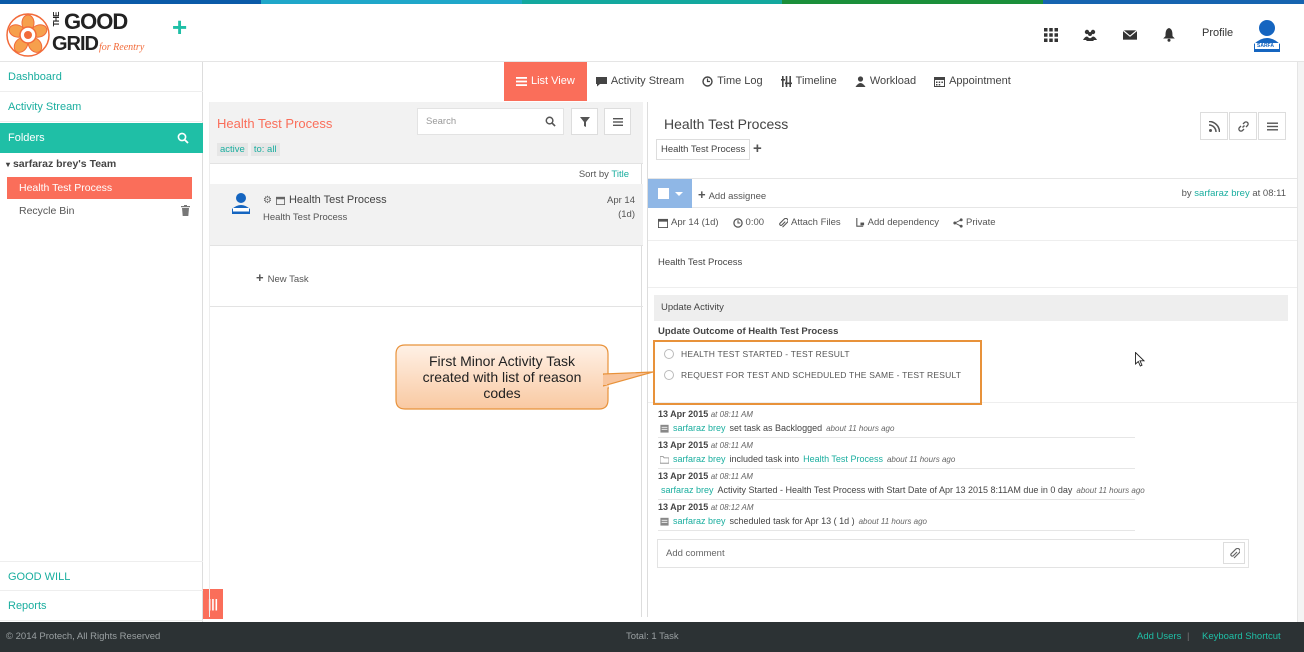  I want to click on tab-time-log: Time Log, so click(732, 81).